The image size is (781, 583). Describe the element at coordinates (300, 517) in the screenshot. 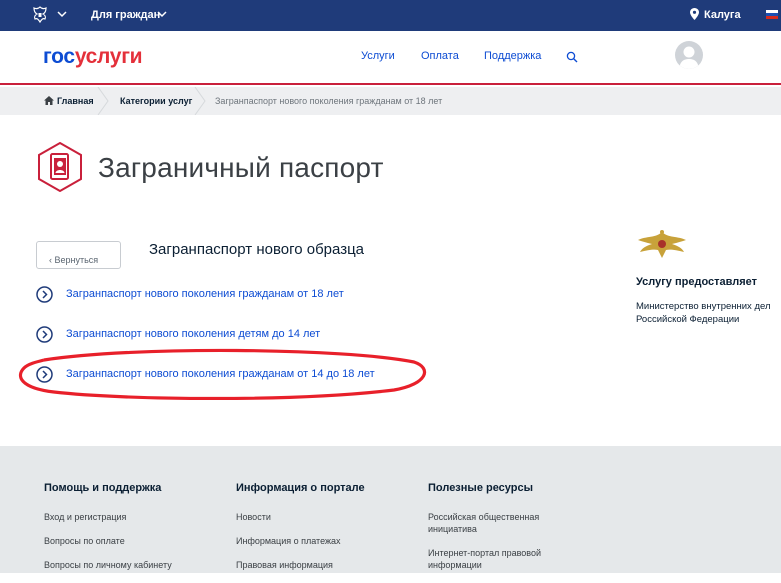

I see `footer-link: Новости` at that location.